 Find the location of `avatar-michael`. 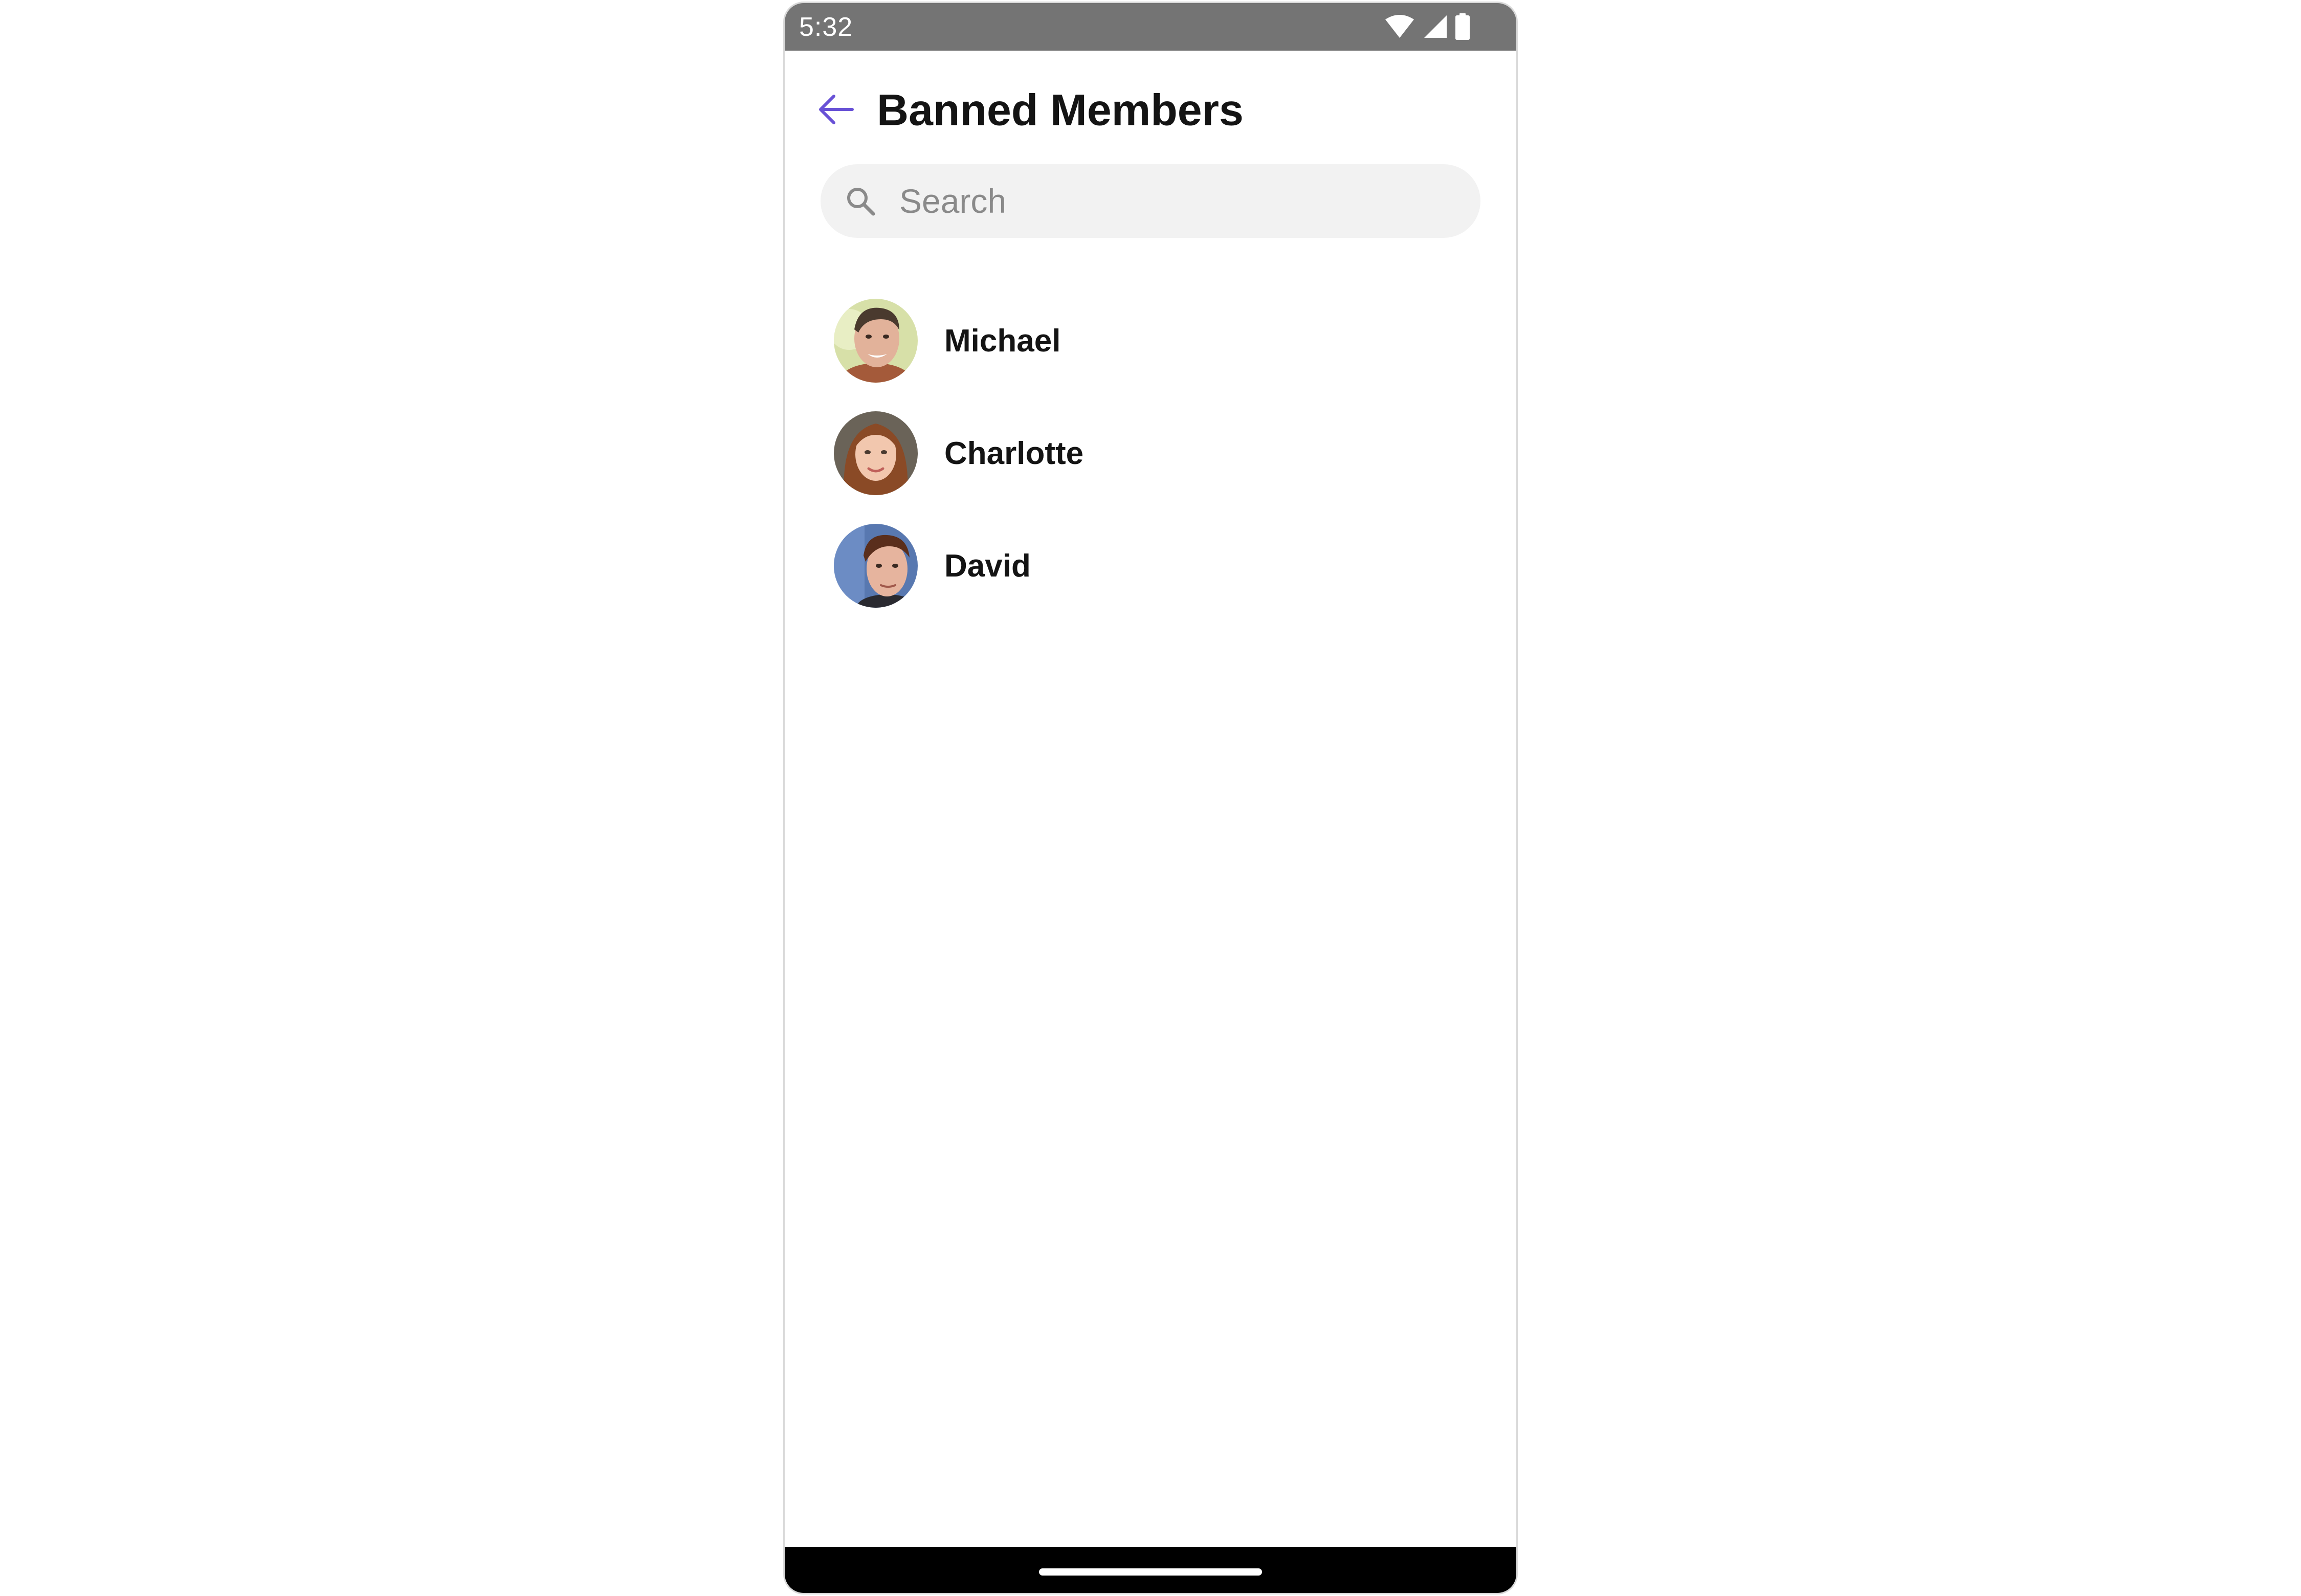

avatar-michael is located at coordinates (876, 341).